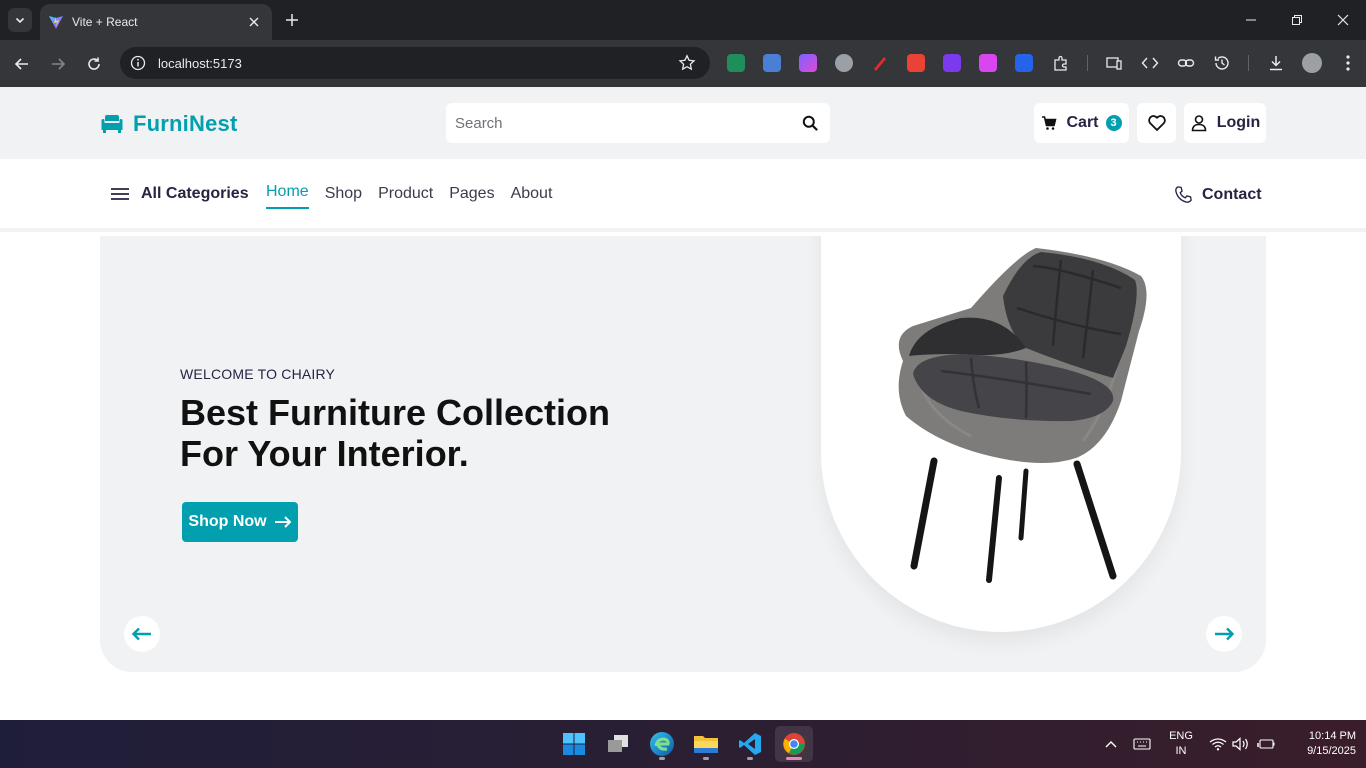  I want to click on address-url: localhost:5173, so click(200, 63).